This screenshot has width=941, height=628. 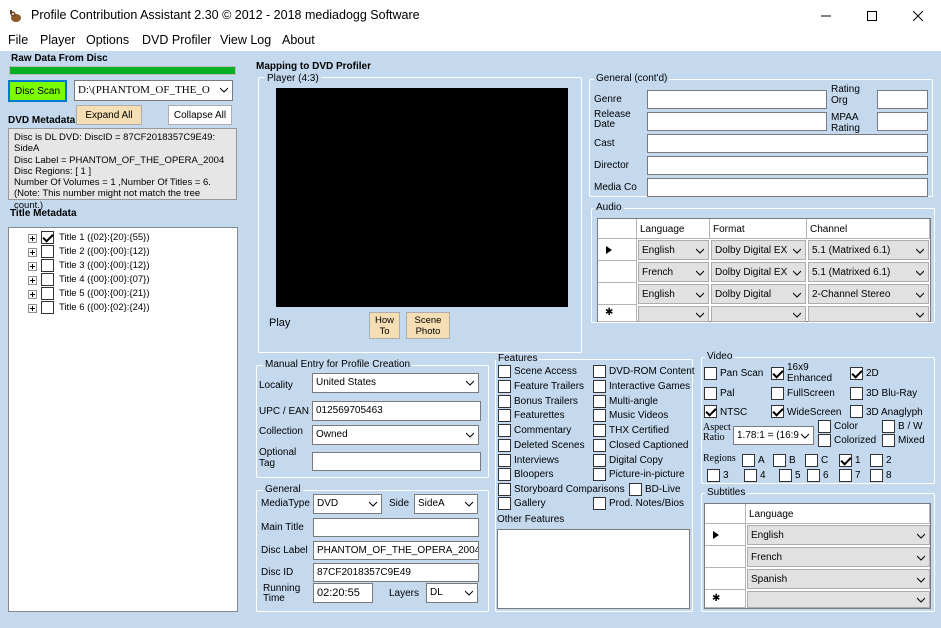 What do you see at coordinates (838, 557) in the screenshot?
I see `subtitle-row-2-language: French` at bounding box center [838, 557].